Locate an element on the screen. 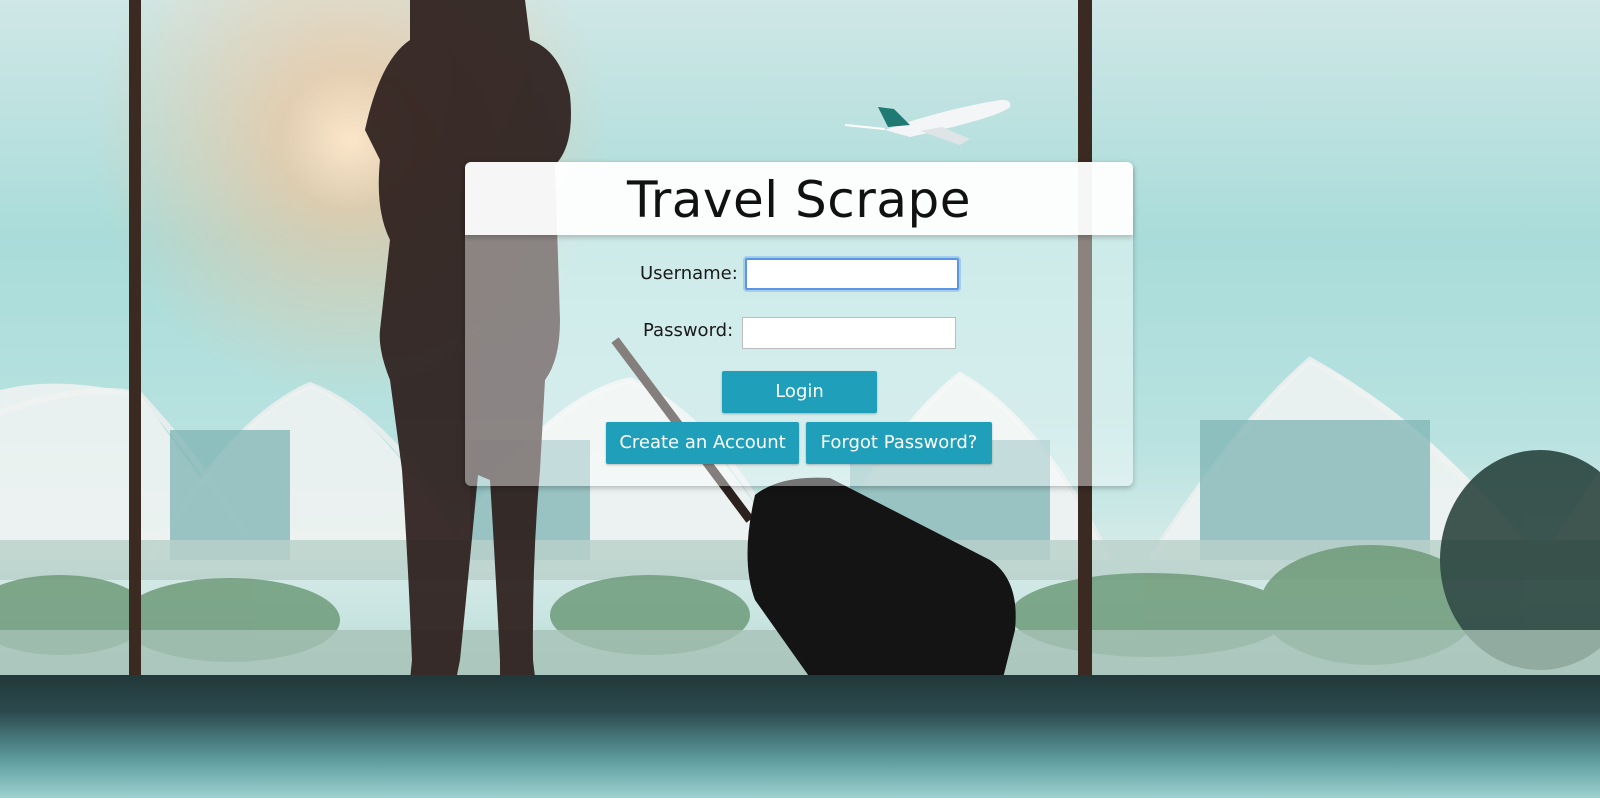  airplane-icon is located at coordinates (927, 122).